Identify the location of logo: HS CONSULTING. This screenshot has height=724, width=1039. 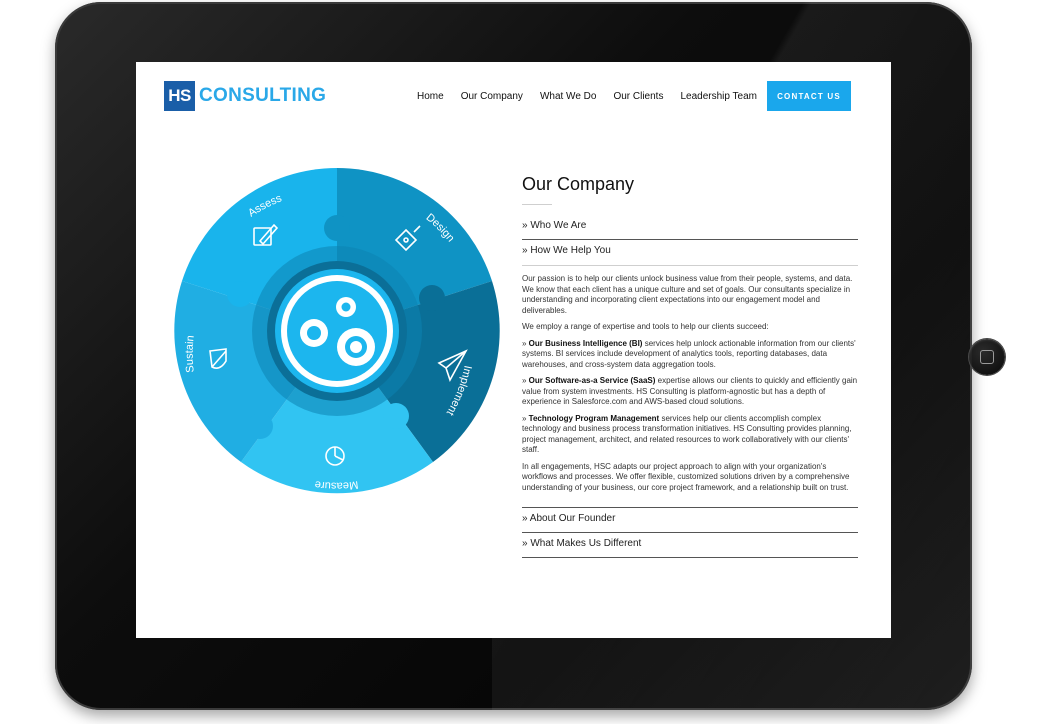
(245, 96).